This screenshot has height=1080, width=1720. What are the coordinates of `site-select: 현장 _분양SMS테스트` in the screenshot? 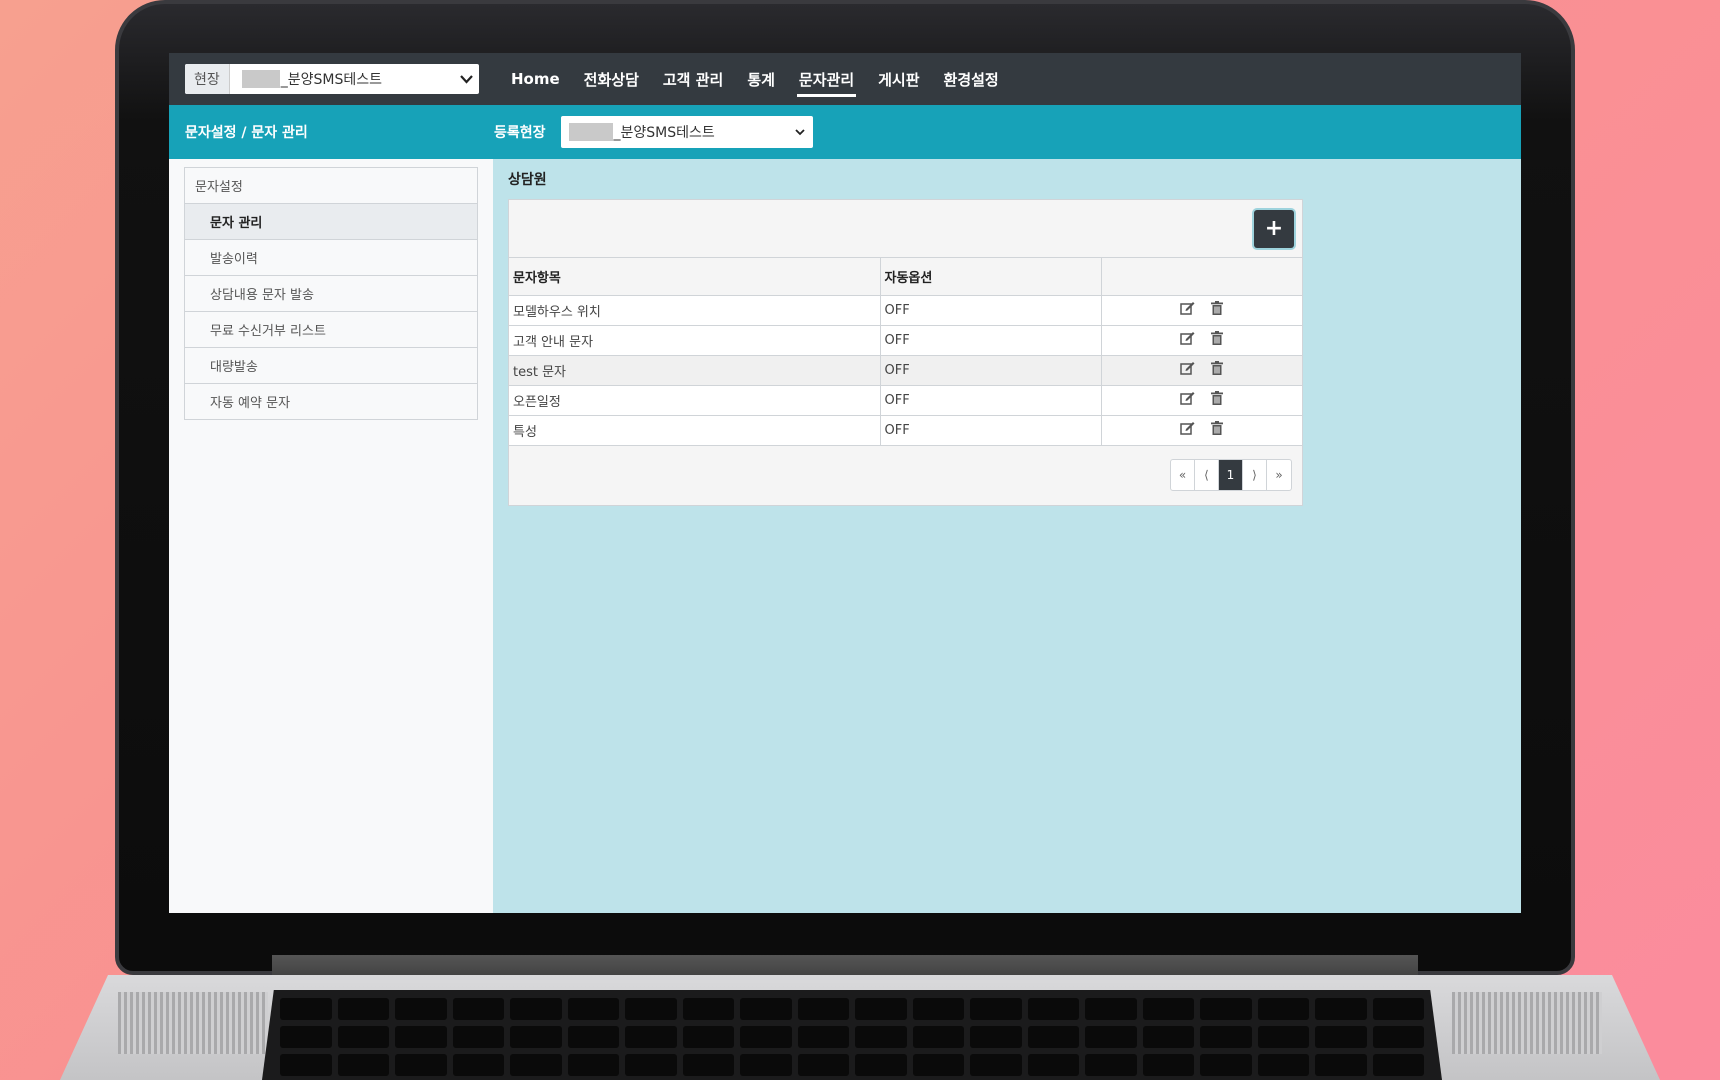 It's located at (332, 79).